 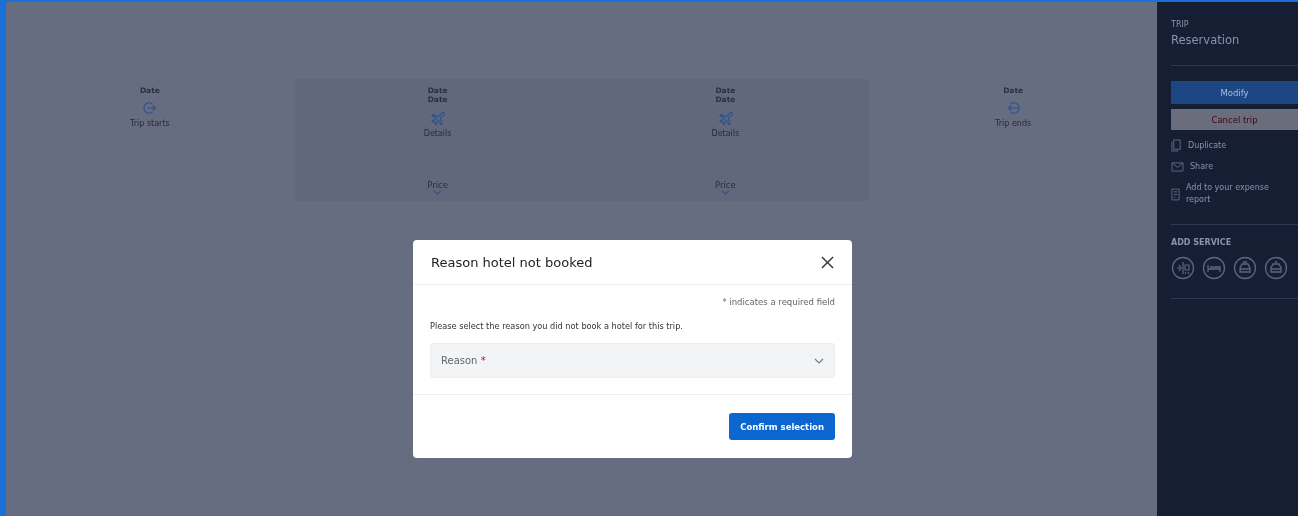 What do you see at coordinates (1240, 167) in the screenshot?
I see `sidebar-action-link: Share` at bounding box center [1240, 167].